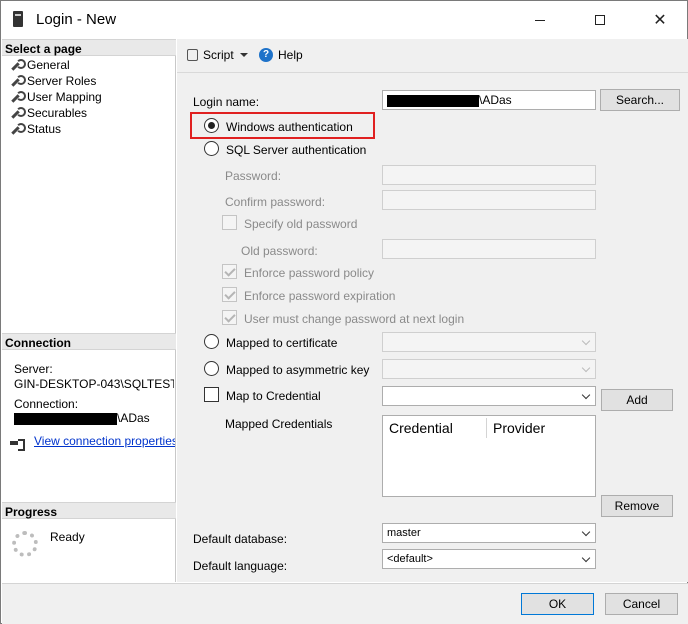  I want to click on connection-value: \ADas, so click(82, 418).